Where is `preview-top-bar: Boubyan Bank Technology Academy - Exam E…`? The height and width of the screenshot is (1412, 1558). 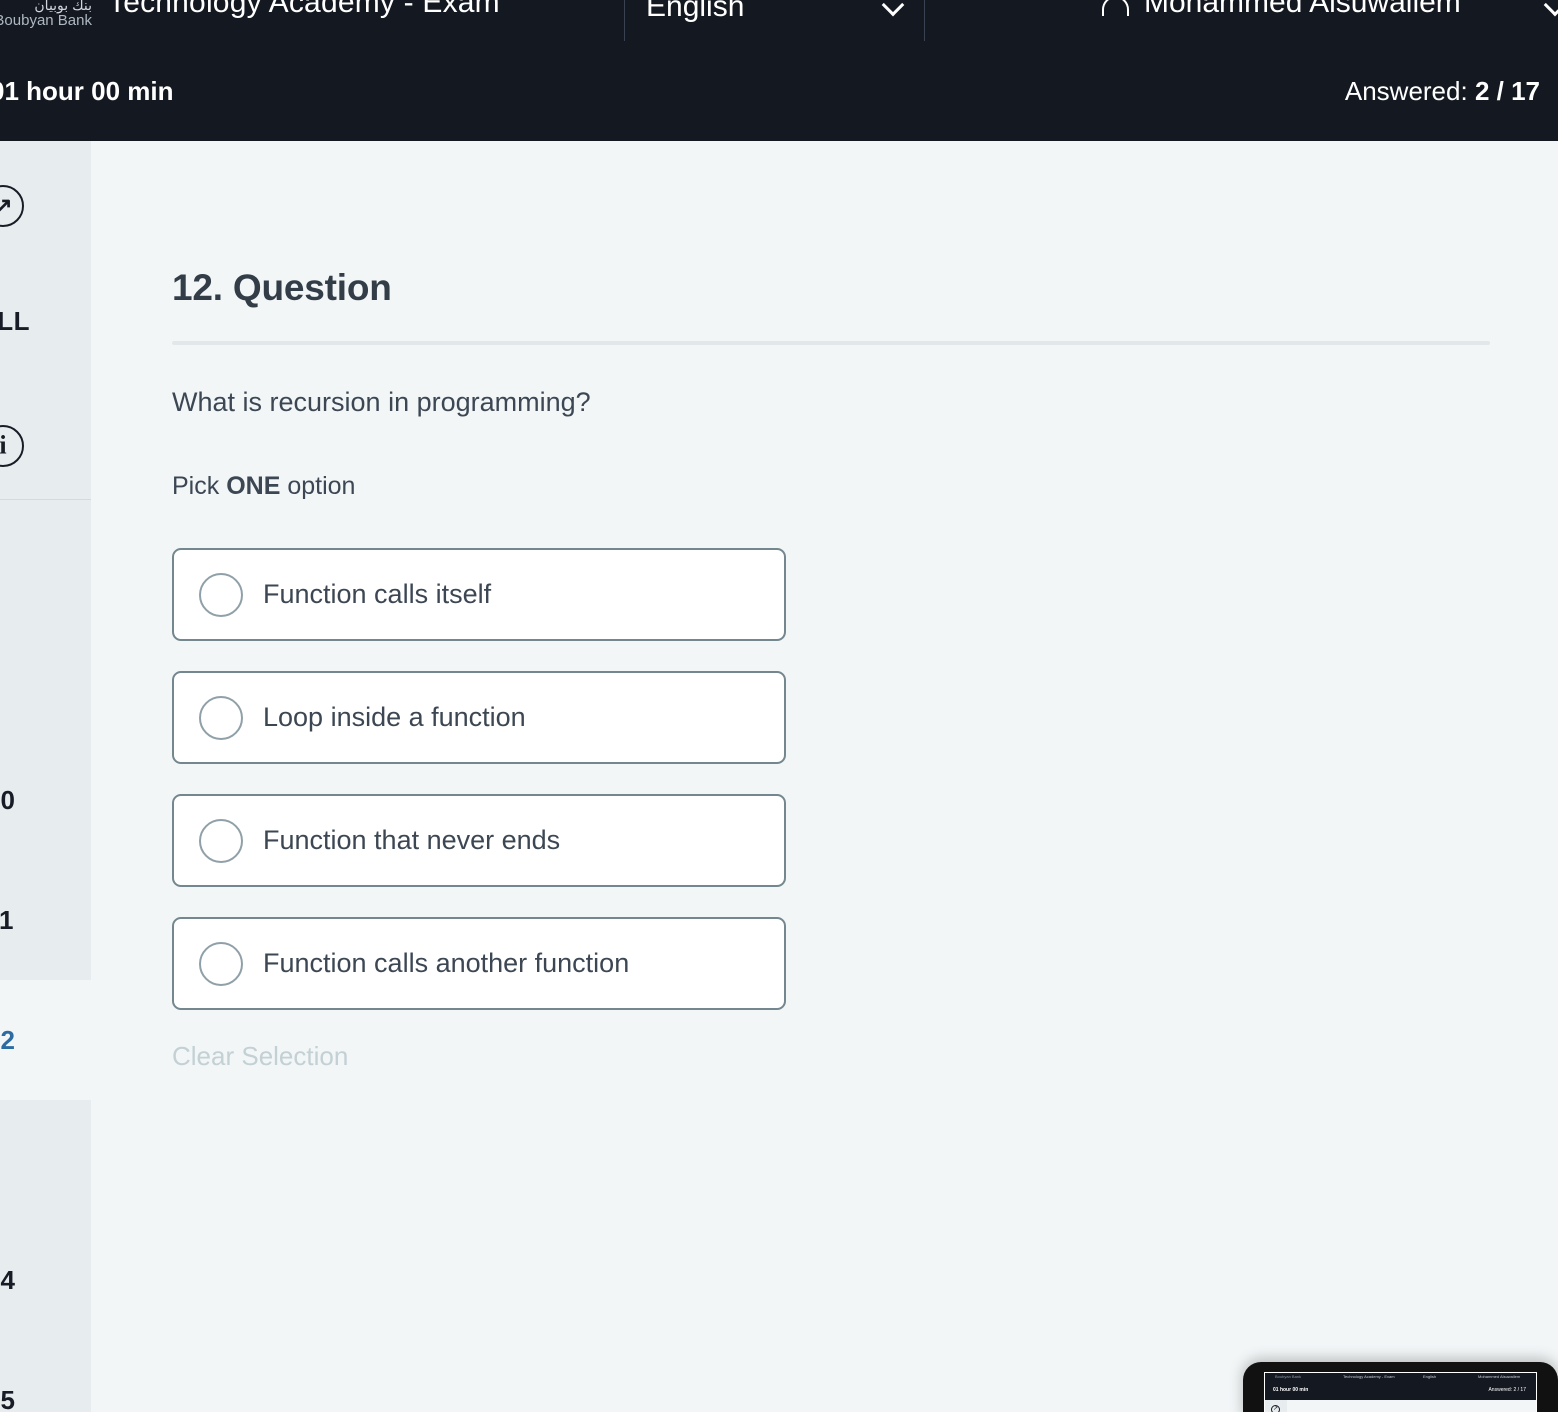
preview-top-bar: Boubyan Bank Technology Academy - Exam E… is located at coordinates (1400, 1386).